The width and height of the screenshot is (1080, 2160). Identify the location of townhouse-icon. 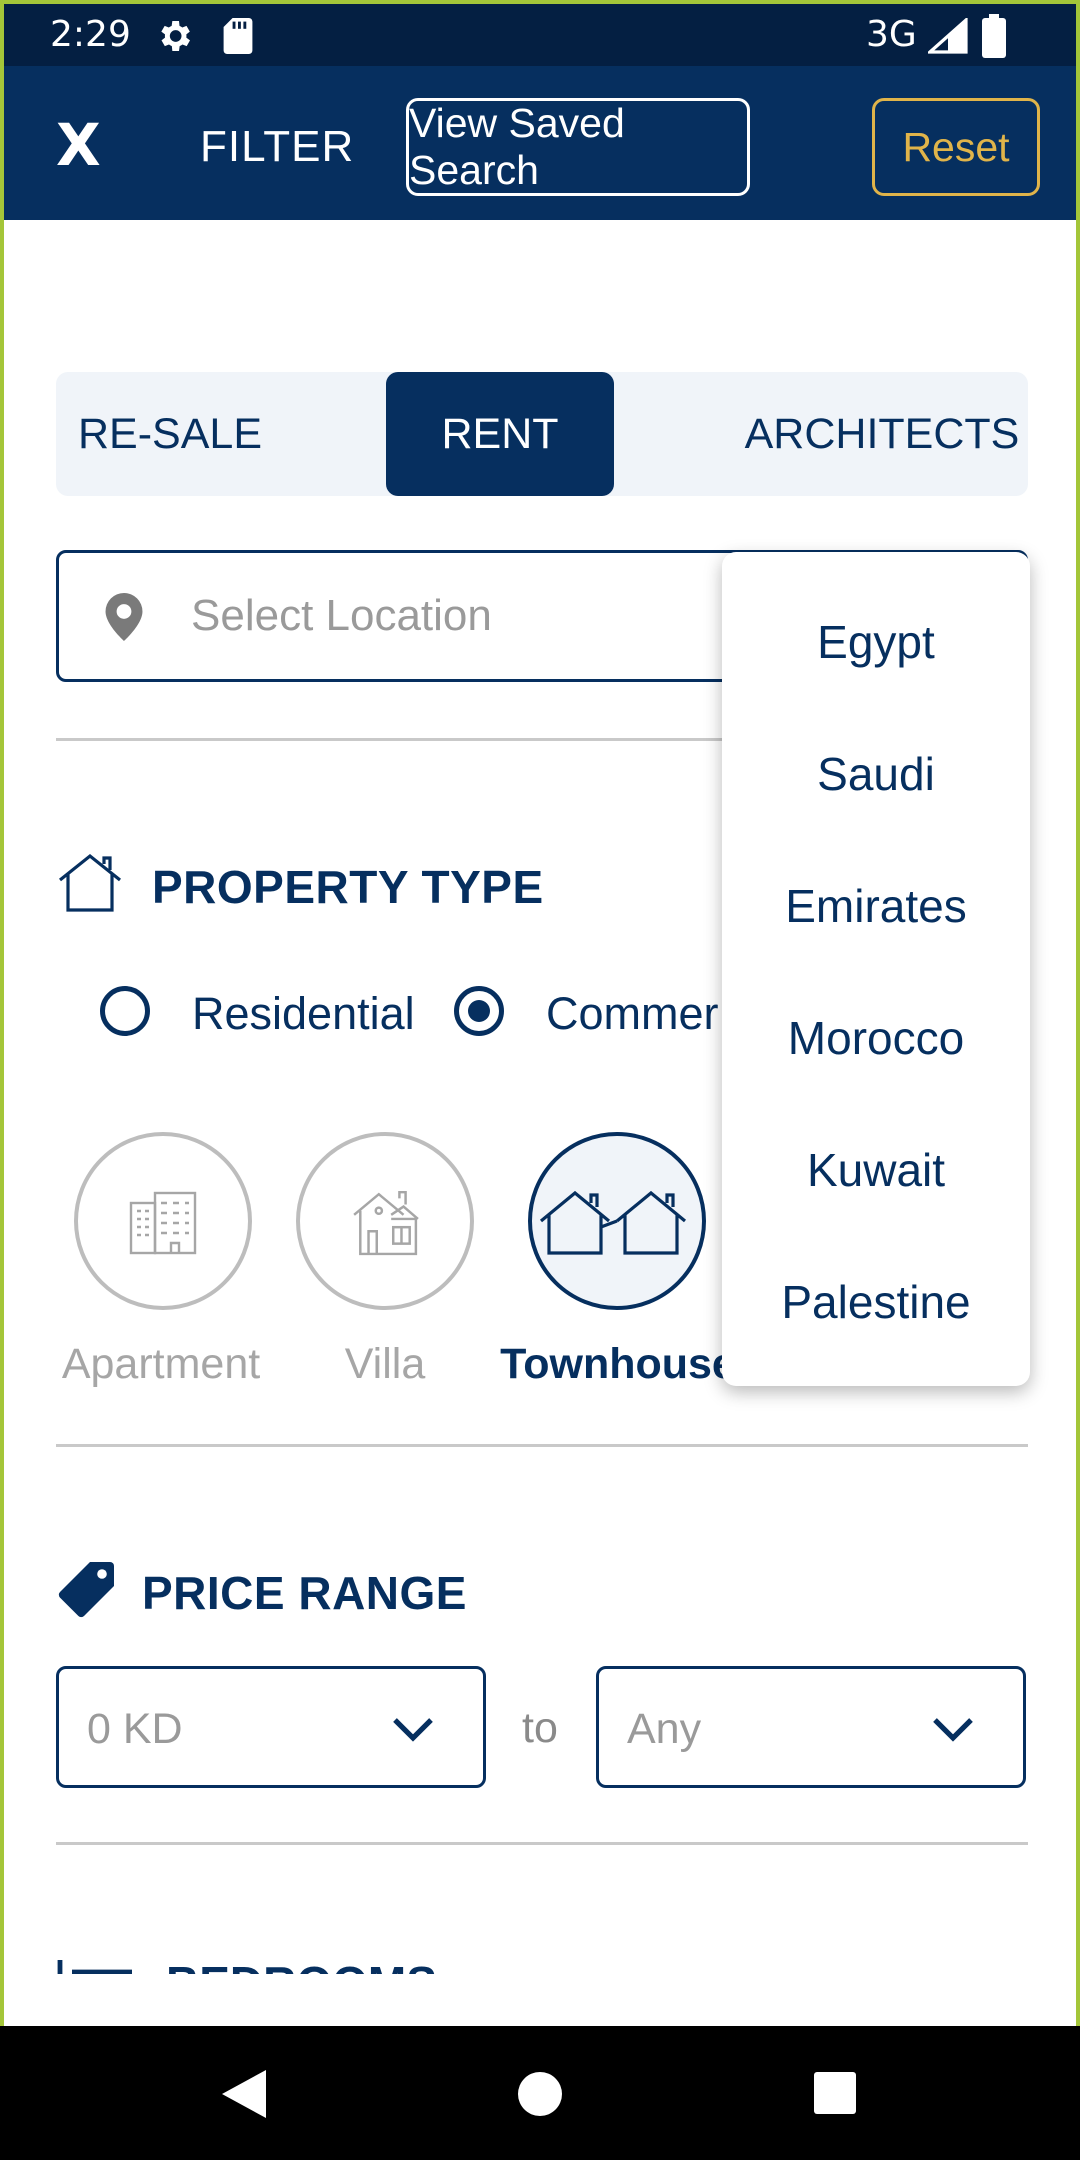
(613, 1222).